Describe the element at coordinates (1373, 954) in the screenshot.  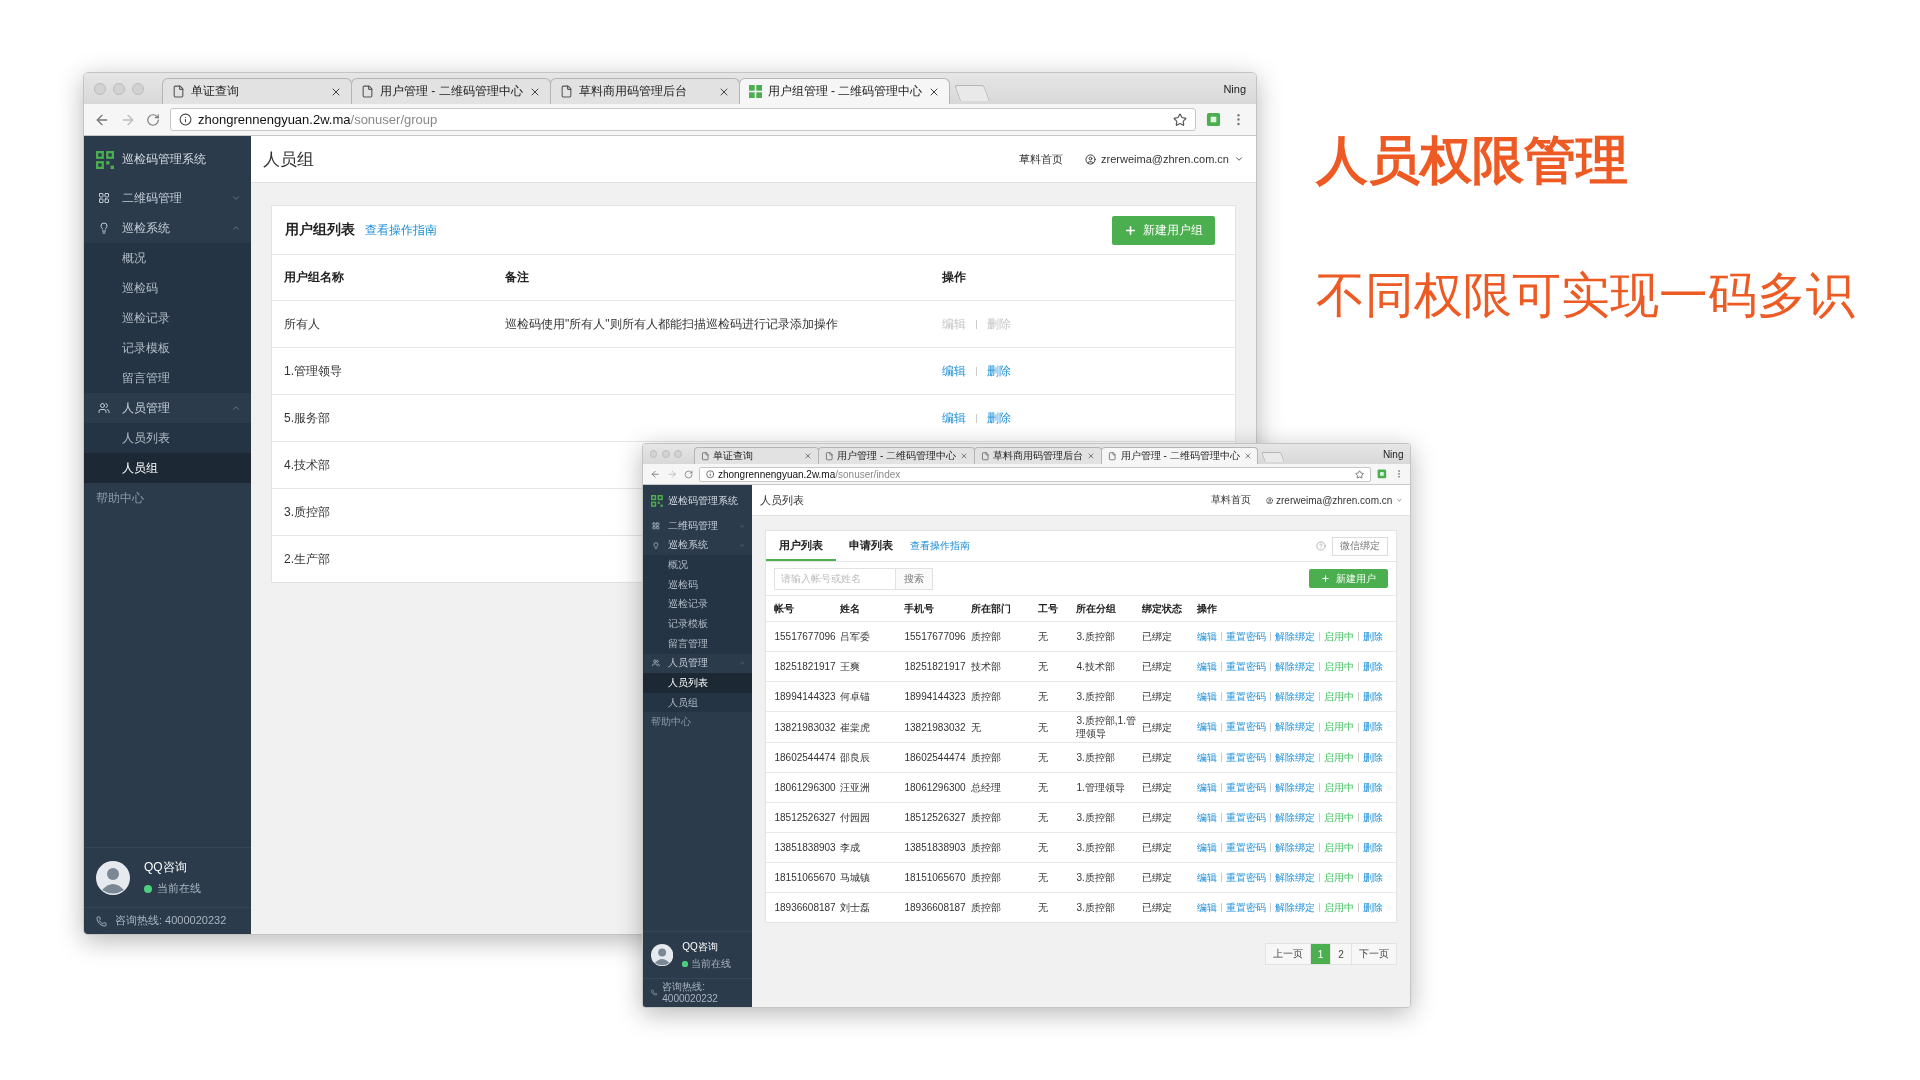
I see `next-page-button: 下一页` at that location.